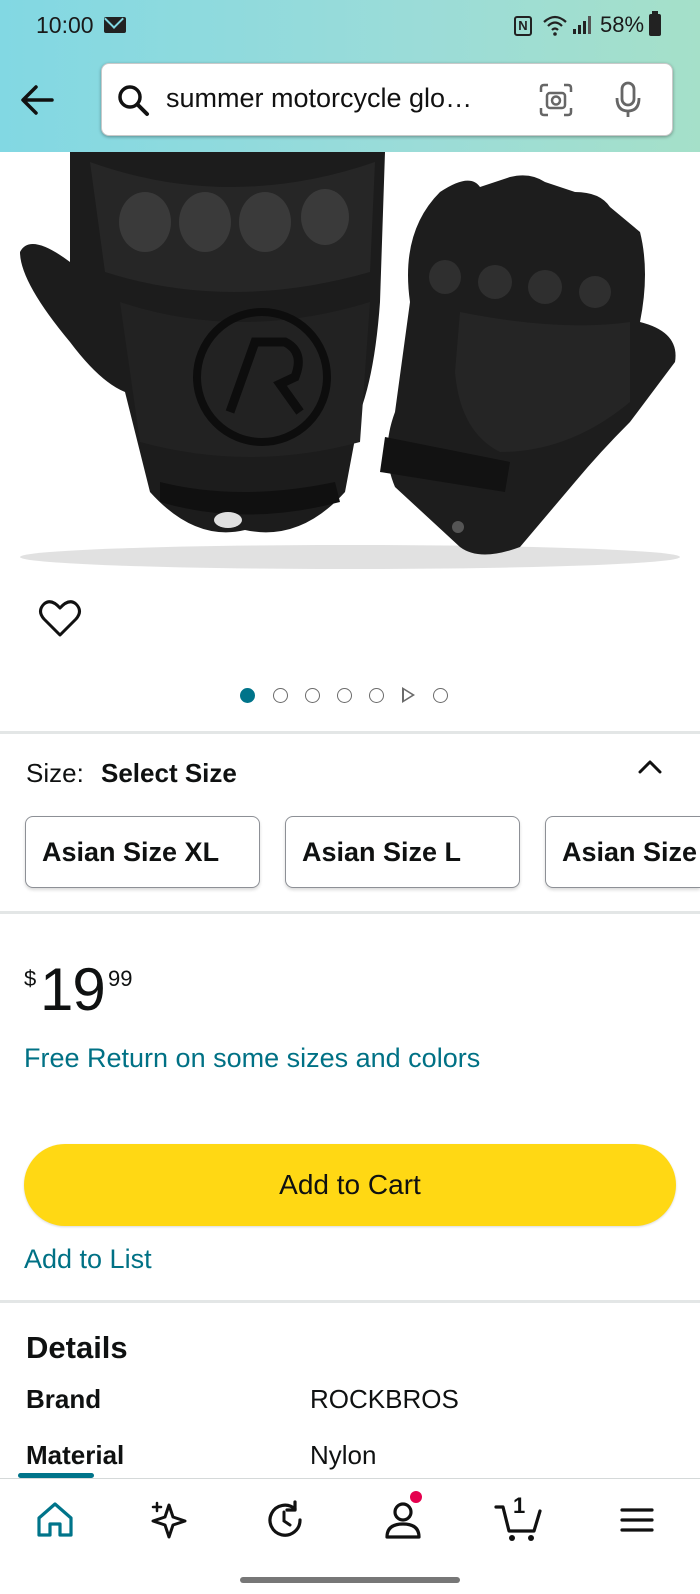 The image size is (700, 1594). Describe the element at coordinates (350, 26) in the screenshot. I see `status-bar: 10:00 N 58%` at that location.